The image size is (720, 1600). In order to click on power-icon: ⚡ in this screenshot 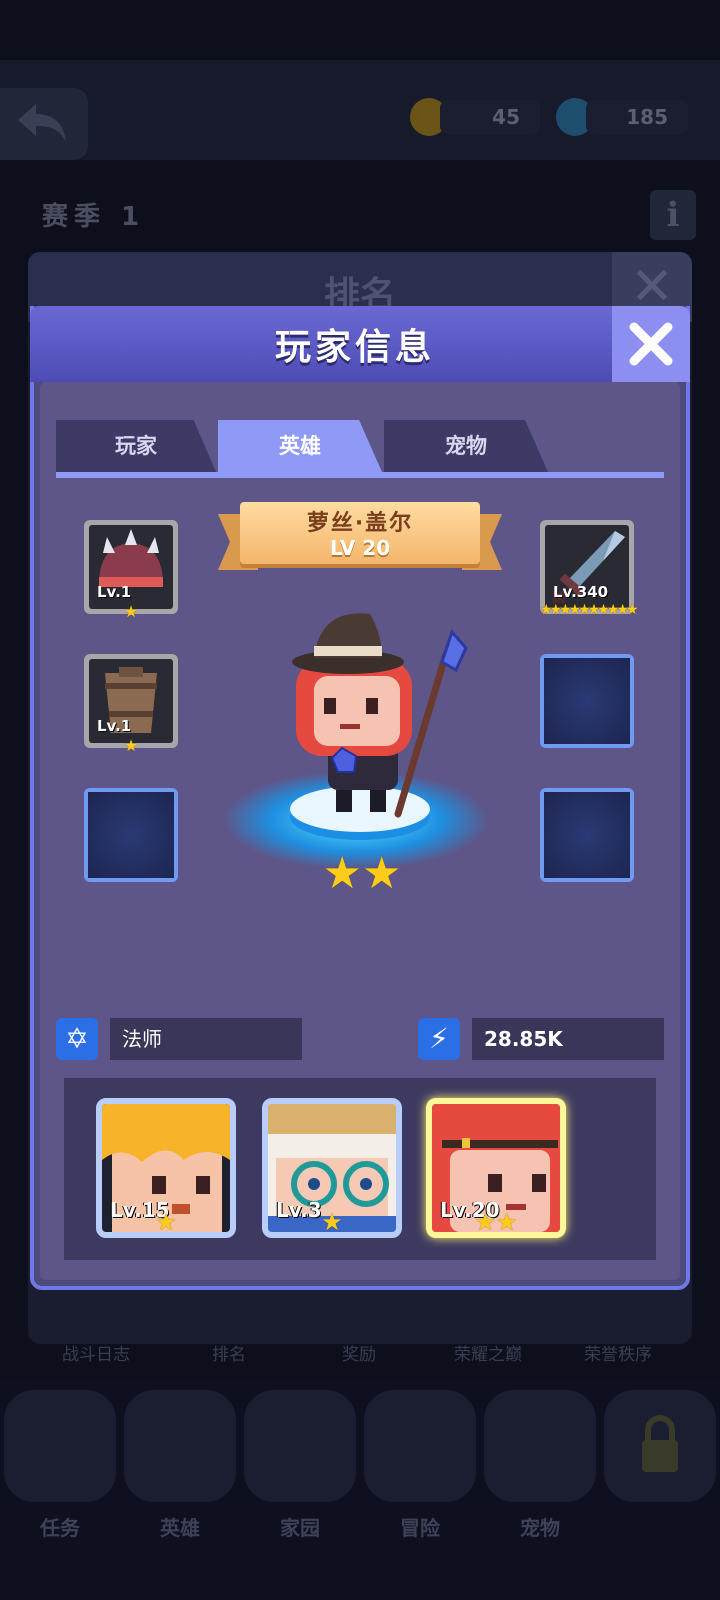, I will do `click(439, 1039)`.